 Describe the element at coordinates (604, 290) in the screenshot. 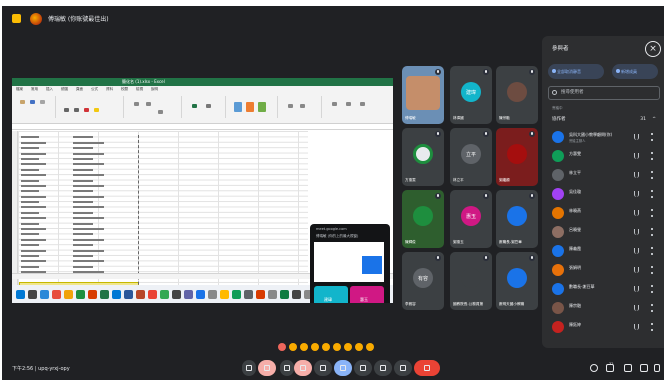

I see `participant-list-item: 數職長-謝豆華` at that location.